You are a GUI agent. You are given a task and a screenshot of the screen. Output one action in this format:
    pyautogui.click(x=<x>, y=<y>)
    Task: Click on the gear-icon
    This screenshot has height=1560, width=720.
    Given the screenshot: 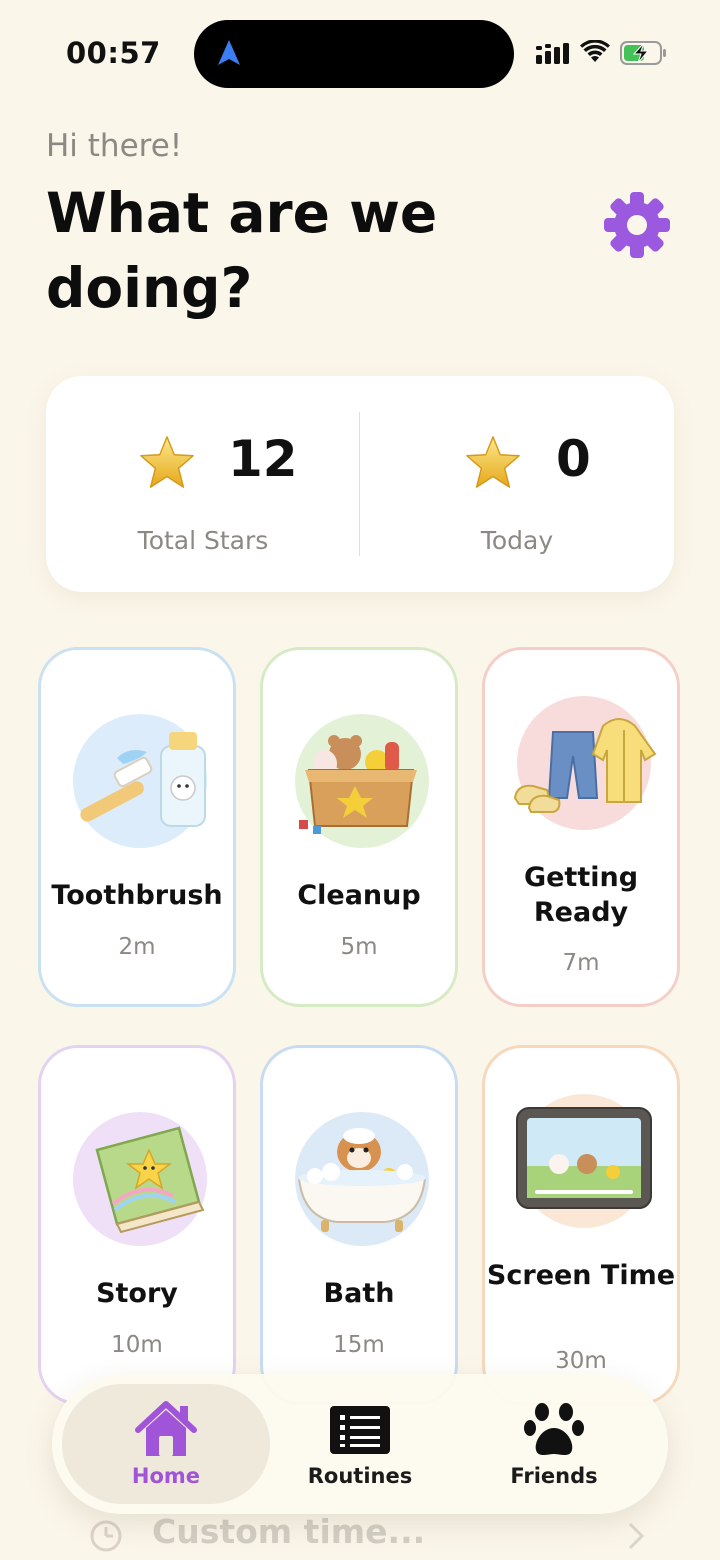 What is the action you would take?
    pyautogui.click(x=637, y=225)
    